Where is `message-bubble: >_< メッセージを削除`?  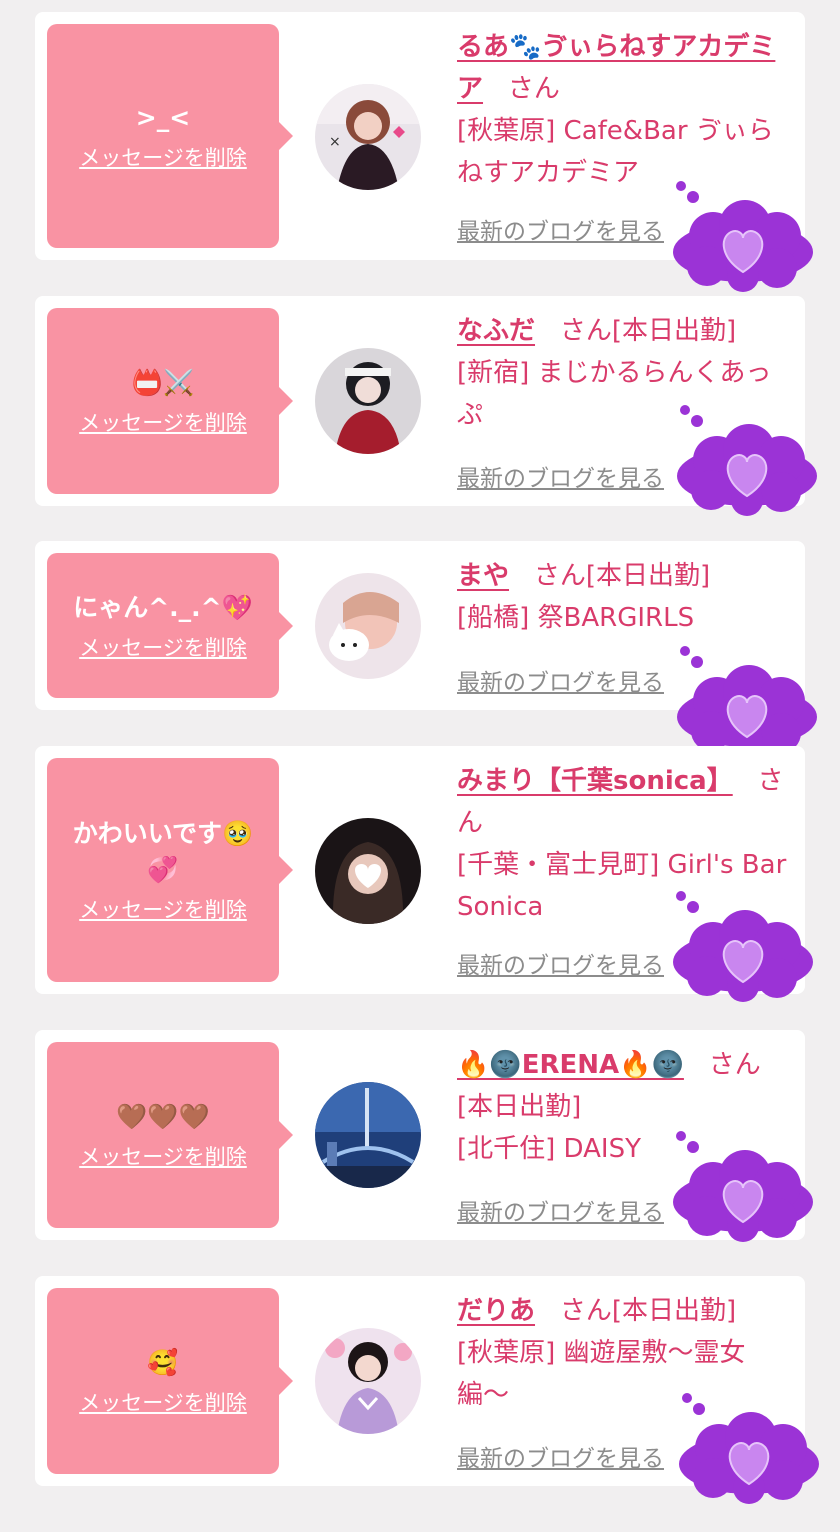 message-bubble: >_< メッセージを削除 is located at coordinates (170, 136).